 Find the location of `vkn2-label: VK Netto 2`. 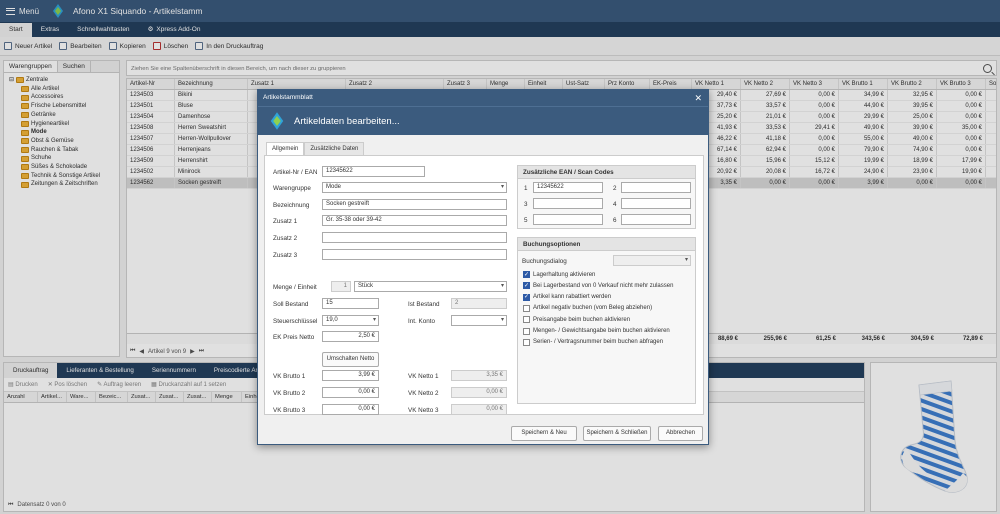

vkn2-label: VK Netto 2 is located at coordinates (423, 393).